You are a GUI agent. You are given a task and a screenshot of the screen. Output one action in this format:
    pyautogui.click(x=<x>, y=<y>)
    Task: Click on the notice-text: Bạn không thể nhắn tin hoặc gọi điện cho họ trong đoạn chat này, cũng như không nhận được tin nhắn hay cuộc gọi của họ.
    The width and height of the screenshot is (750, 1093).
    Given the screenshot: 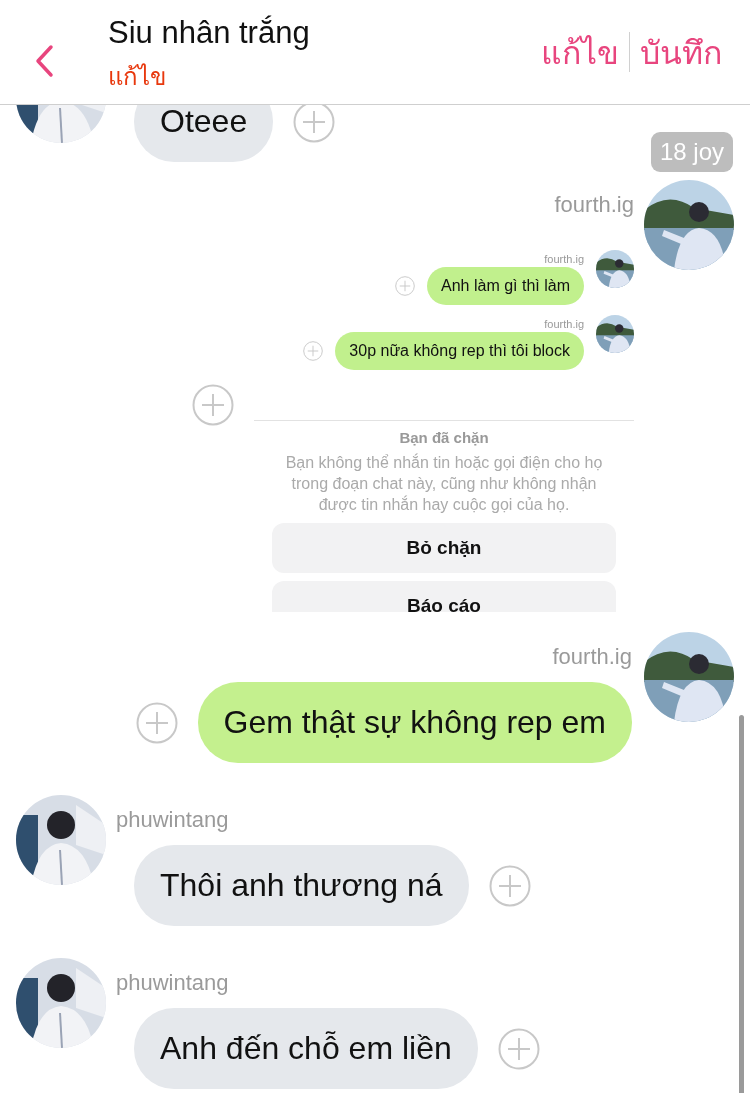 What is the action you would take?
    pyautogui.click(x=444, y=483)
    